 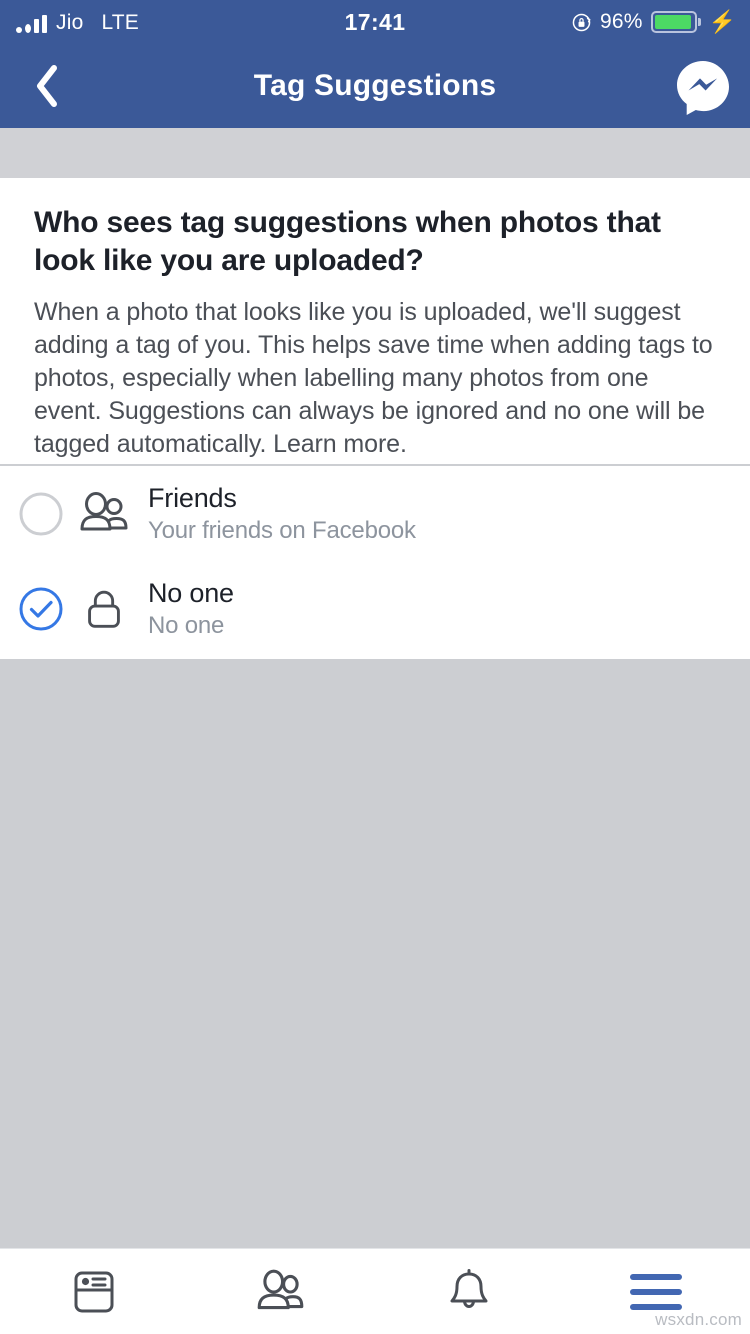 I want to click on status-bar-left: Jio LTE, so click(x=77, y=22).